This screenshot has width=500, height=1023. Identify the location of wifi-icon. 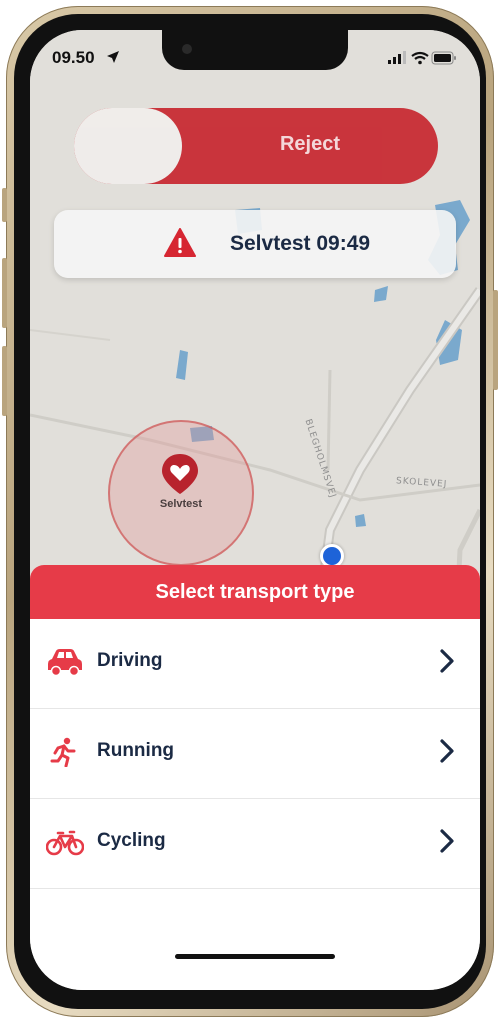
(420, 58).